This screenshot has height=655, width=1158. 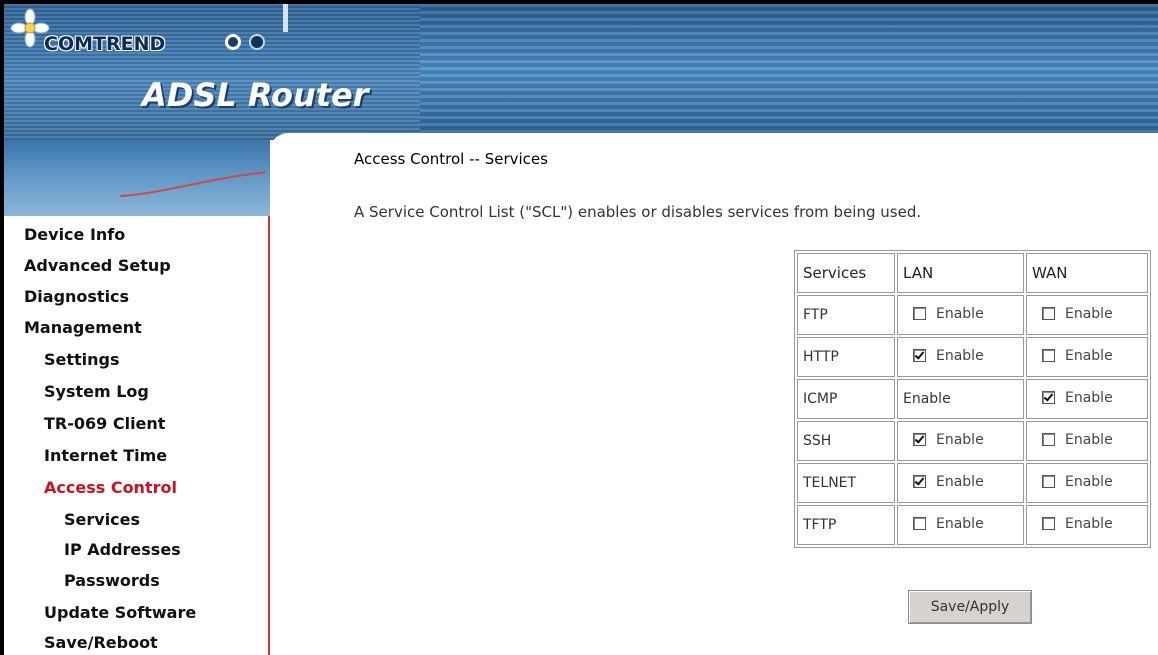 I want to click on sidebar-item-services: Services, so click(x=102, y=519).